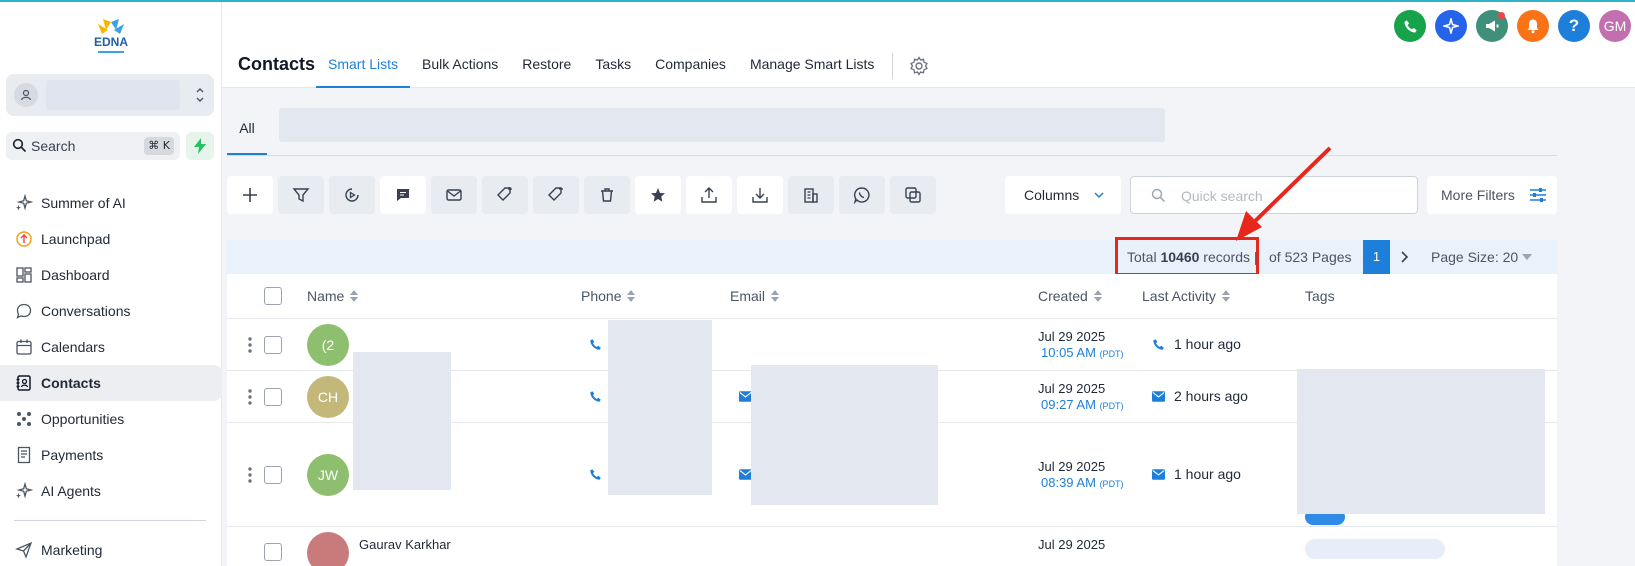  I want to click on sidebar-item-summer-of-ai: Summer of AI, so click(111, 203).